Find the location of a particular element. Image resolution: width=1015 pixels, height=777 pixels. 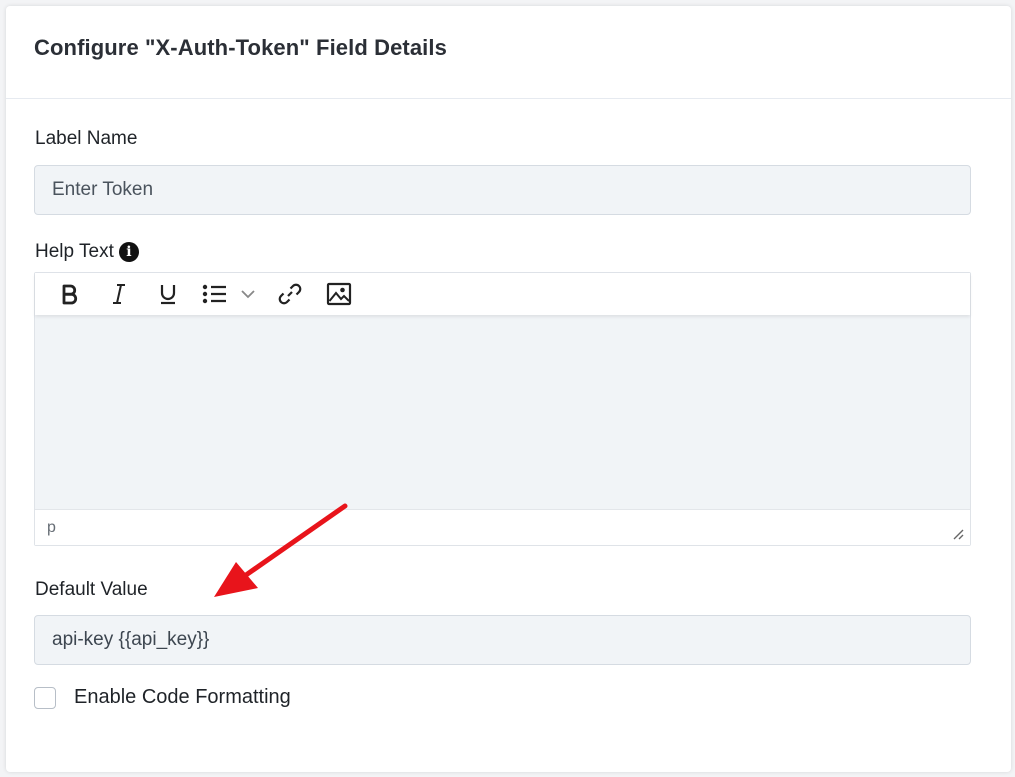

image-button is located at coordinates (339, 294).